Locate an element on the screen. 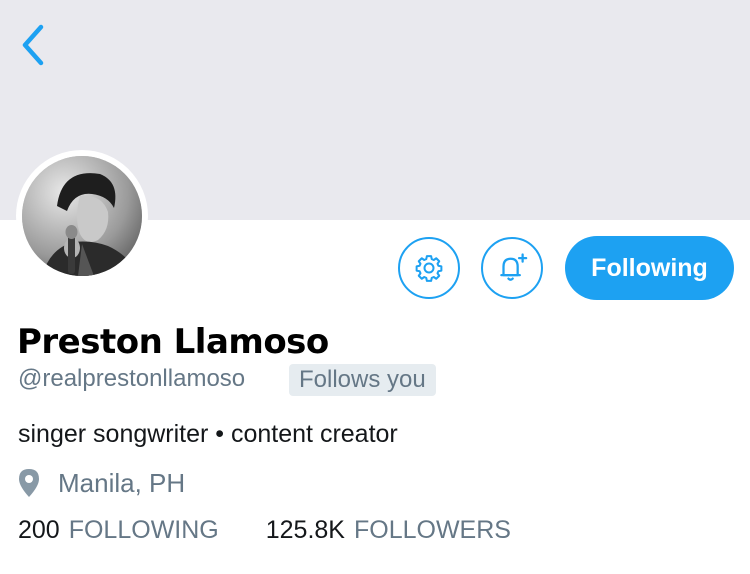  following-button: Following is located at coordinates (649, 268).